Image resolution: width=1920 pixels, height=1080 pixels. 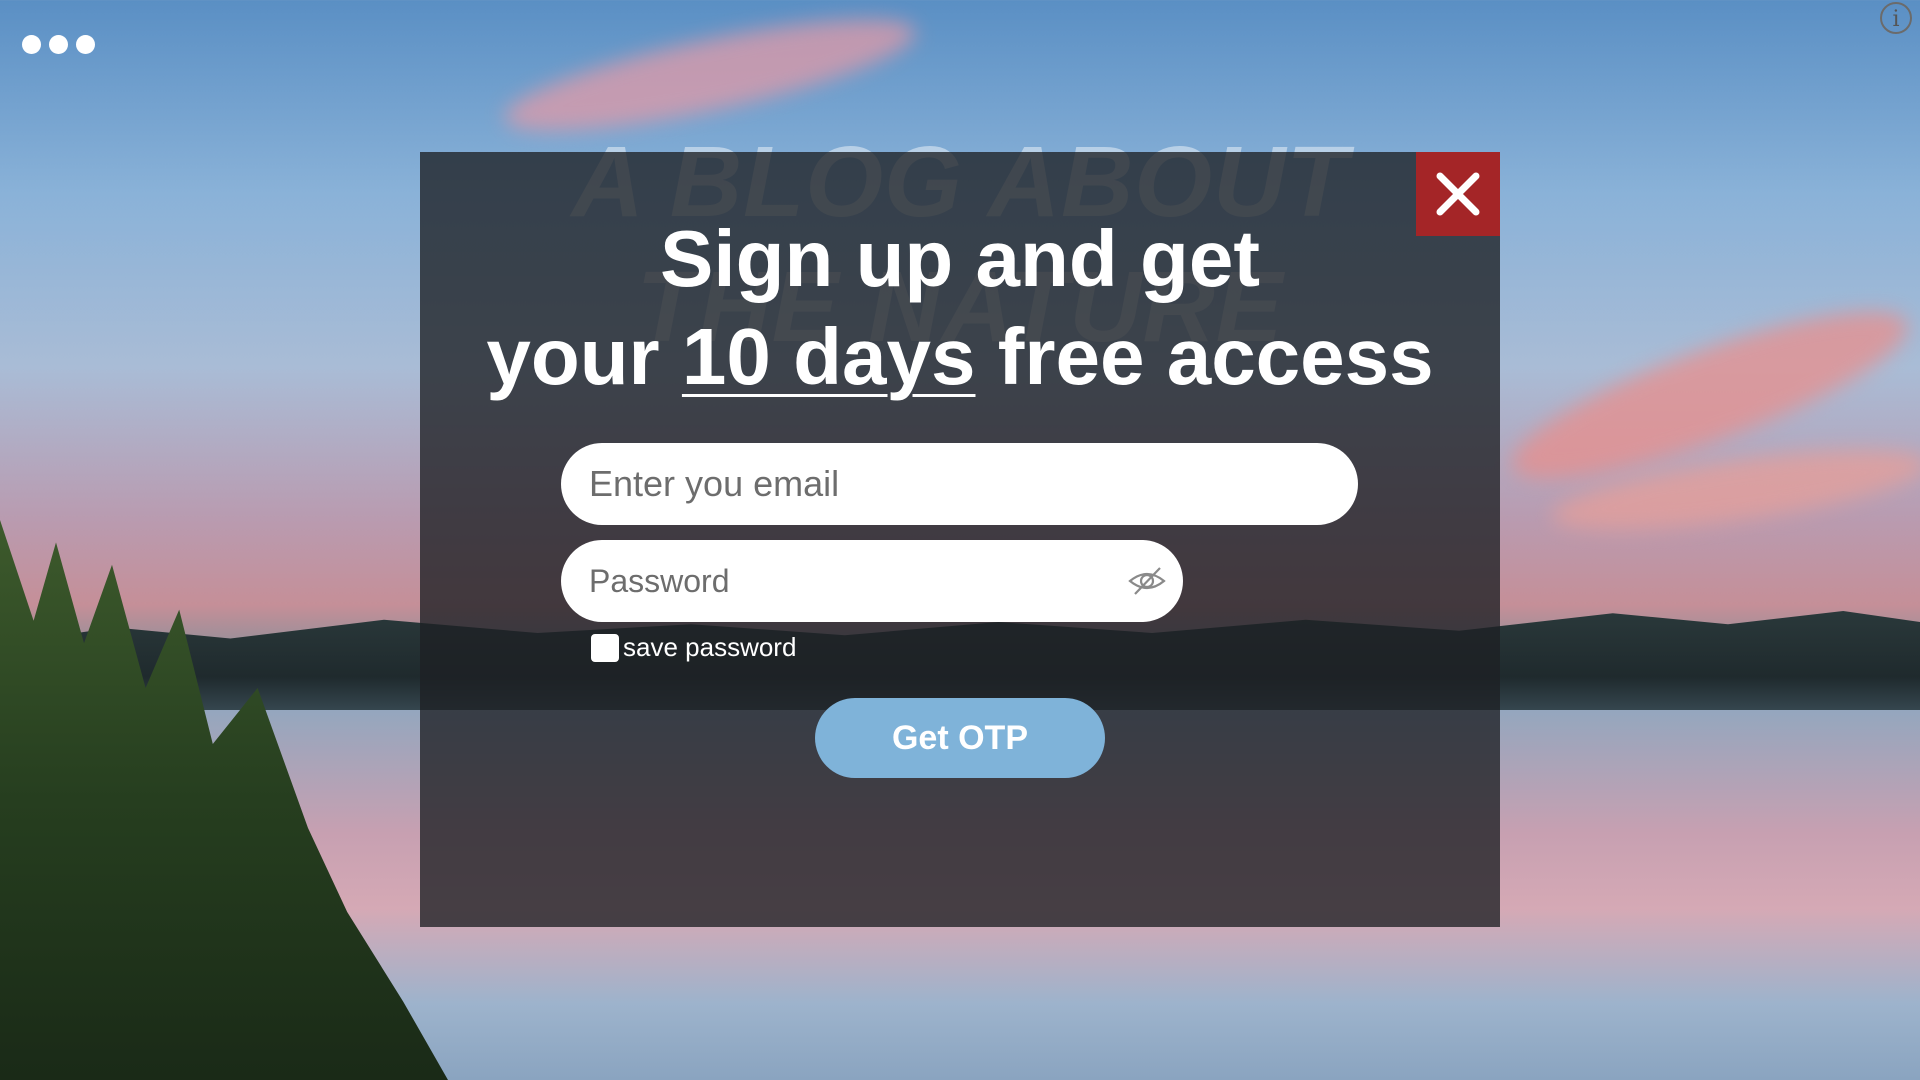 I want to click on save-password-checkbox, so click(x=605, y=647).